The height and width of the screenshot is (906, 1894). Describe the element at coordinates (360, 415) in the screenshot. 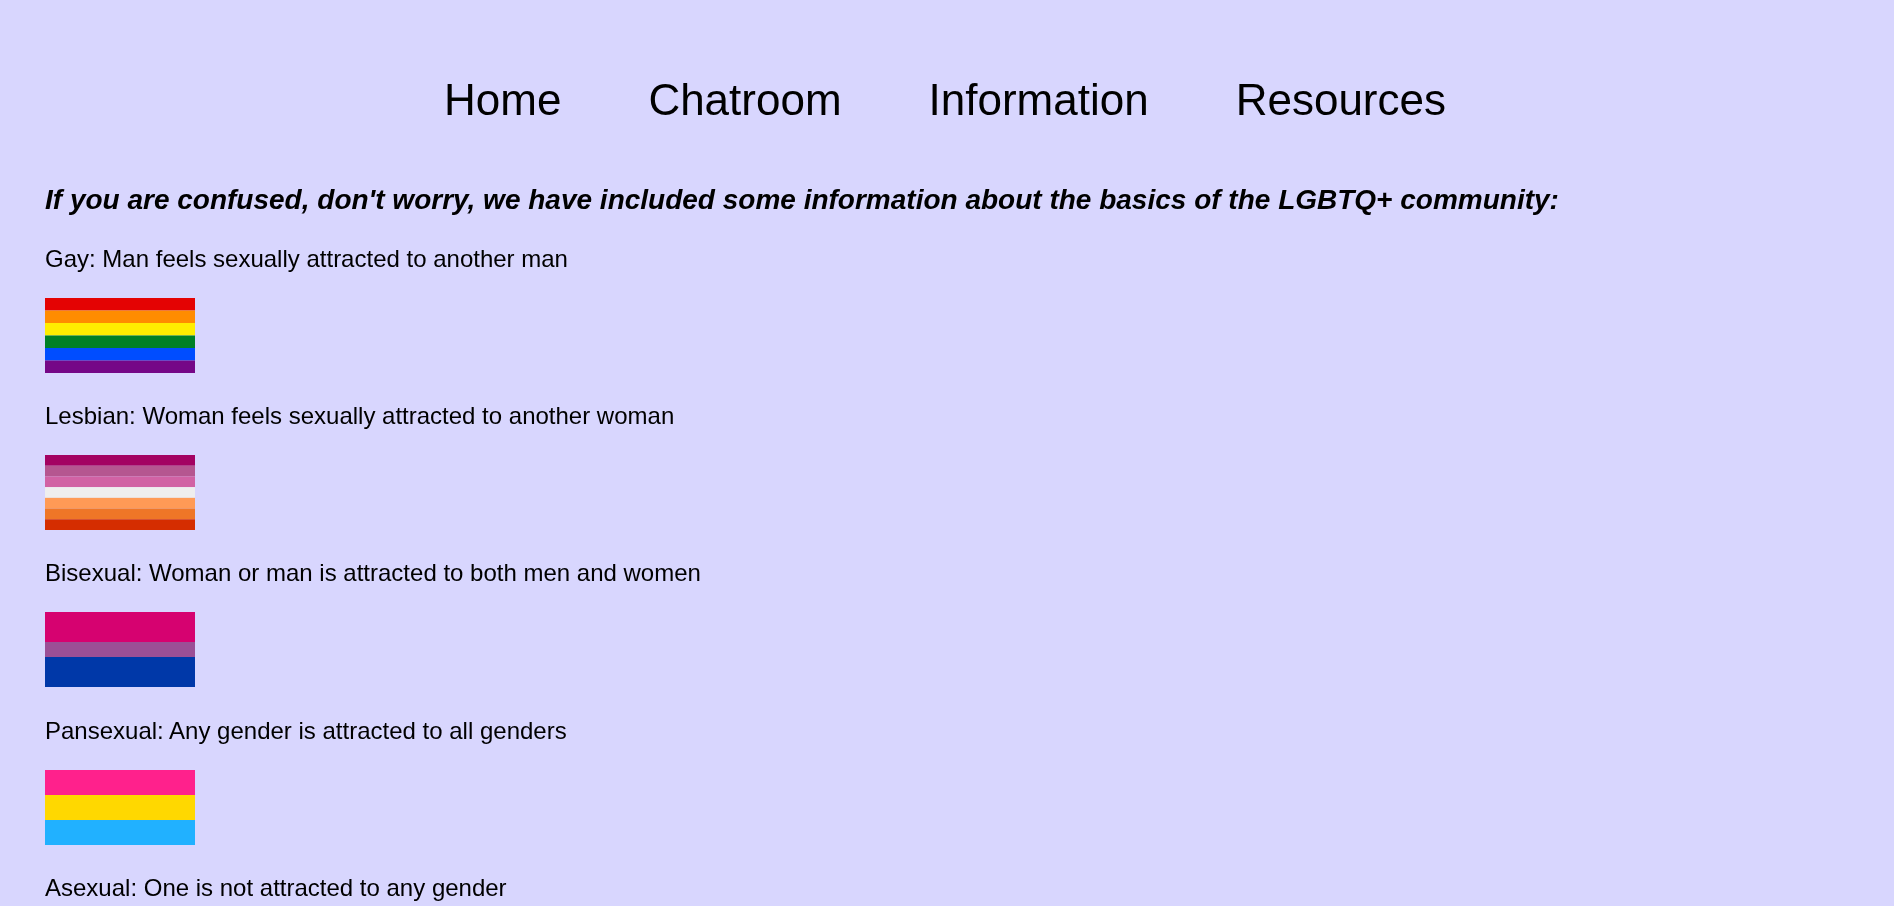

I see `definition-text: Lesbian: Woman feels sexually attracted to another woman` at that location.